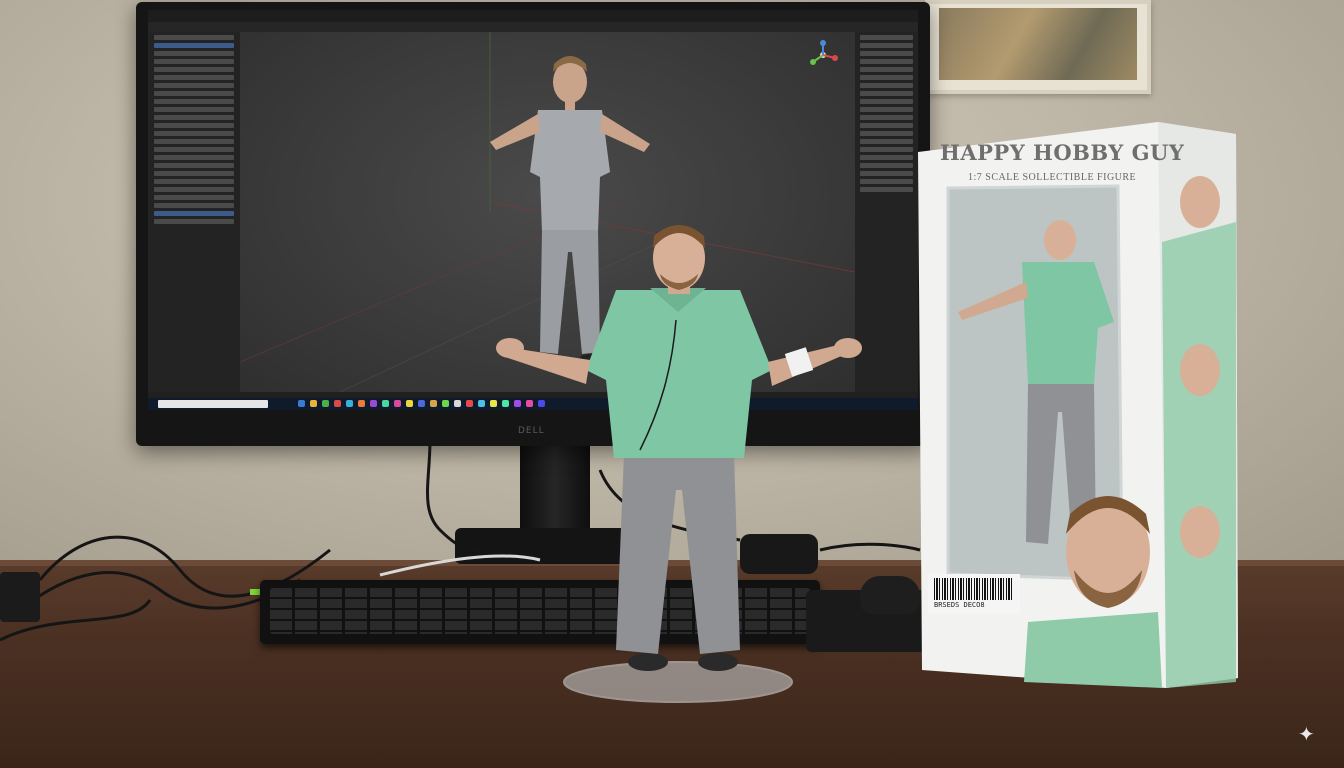 This screenshot has height=768, width=1344. I want to click on app-menubar, so click(533, 16).